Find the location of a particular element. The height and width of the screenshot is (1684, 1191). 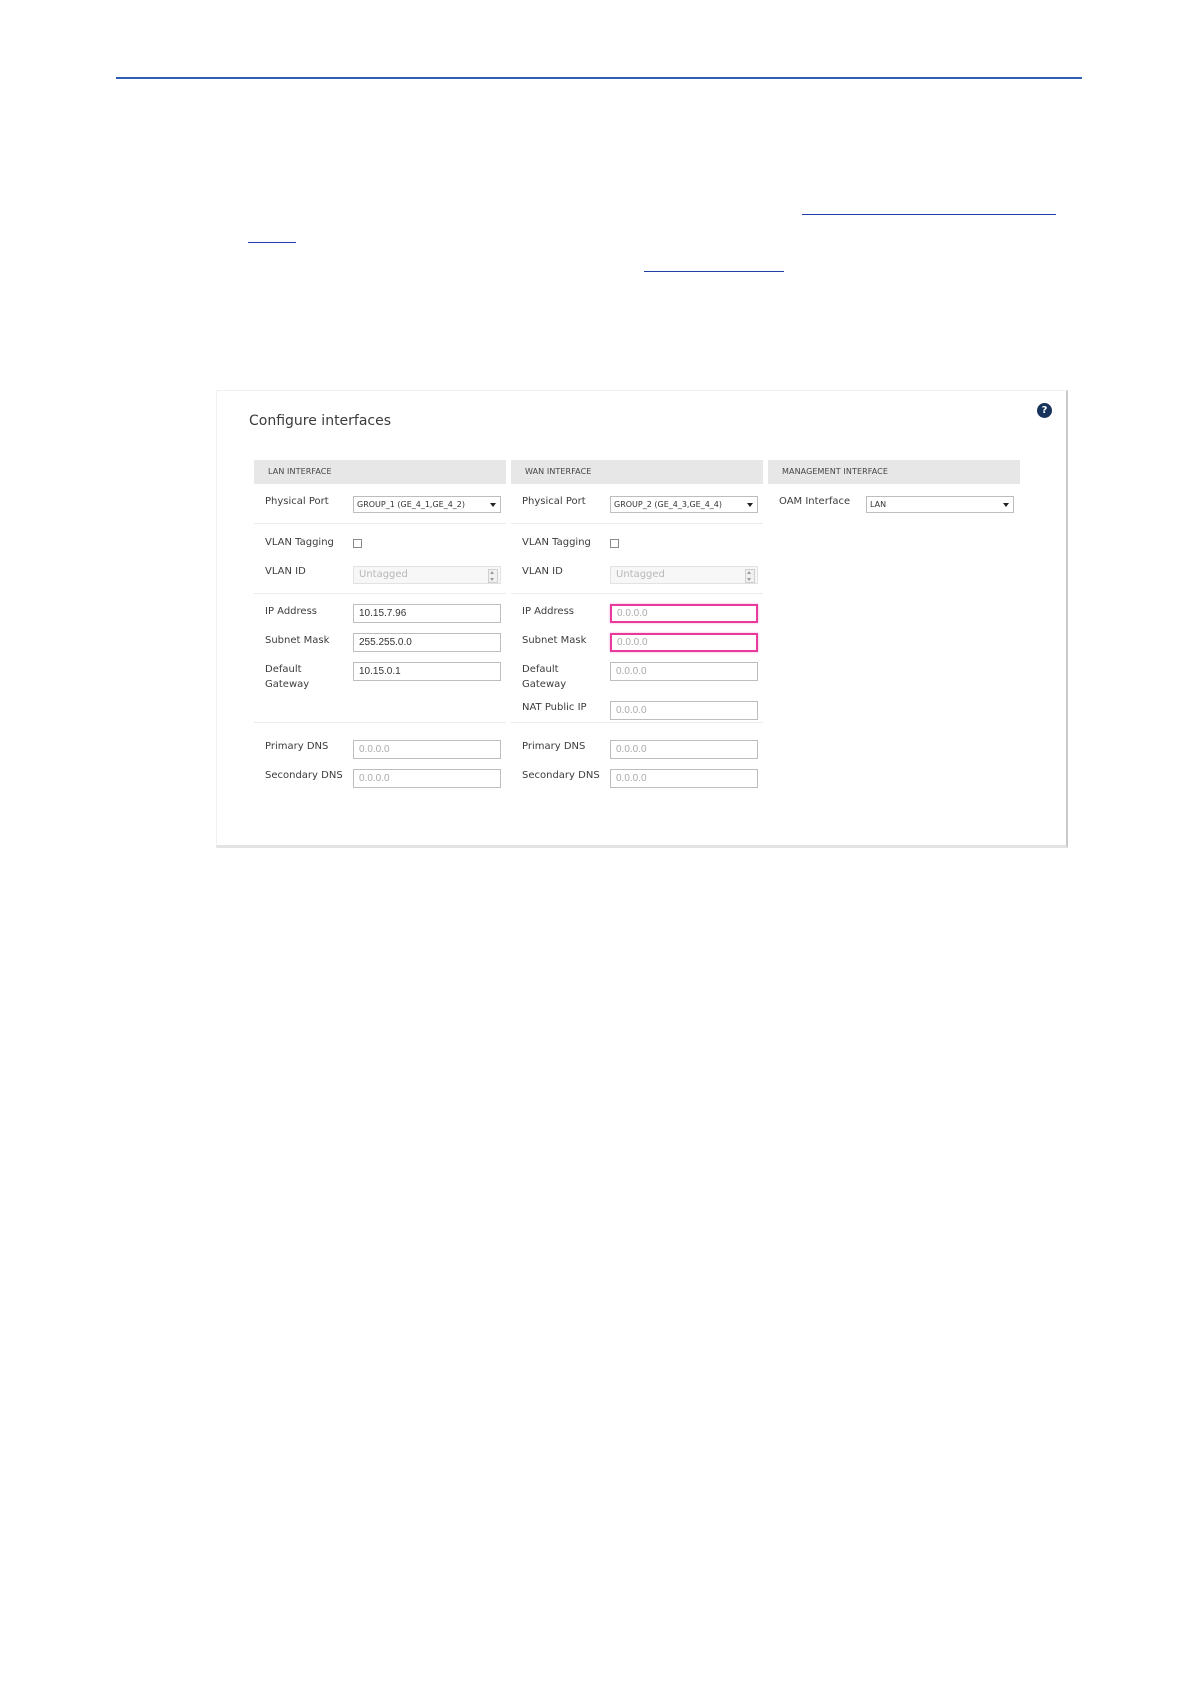

lan-subnet-mask-input is located at coordinates (427, 642).